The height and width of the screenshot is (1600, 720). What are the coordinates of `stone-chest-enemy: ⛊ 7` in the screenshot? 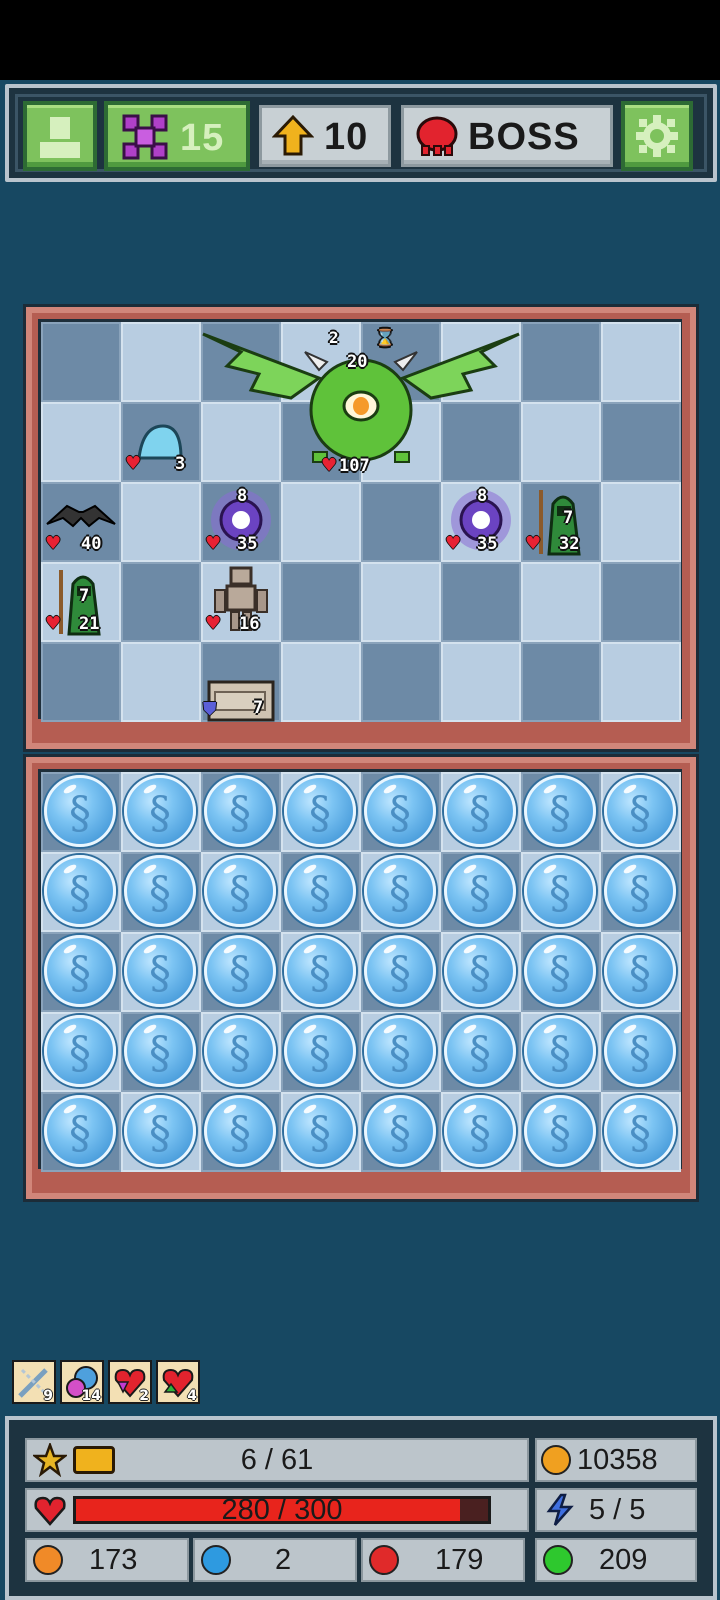 It's located at (241, 682).